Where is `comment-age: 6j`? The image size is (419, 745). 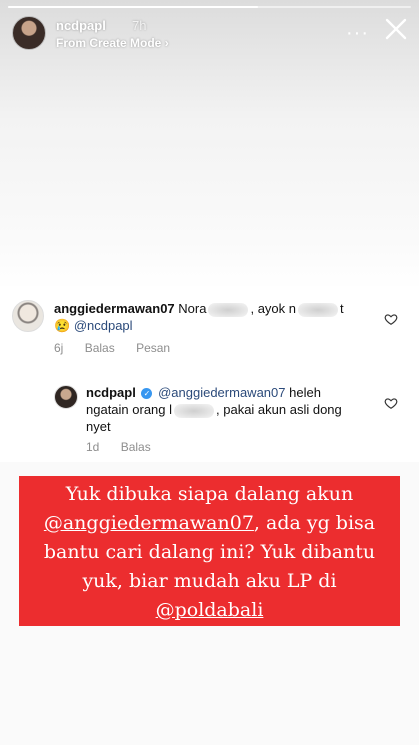 comment-age: 6j is located at coordinates (59, 348).